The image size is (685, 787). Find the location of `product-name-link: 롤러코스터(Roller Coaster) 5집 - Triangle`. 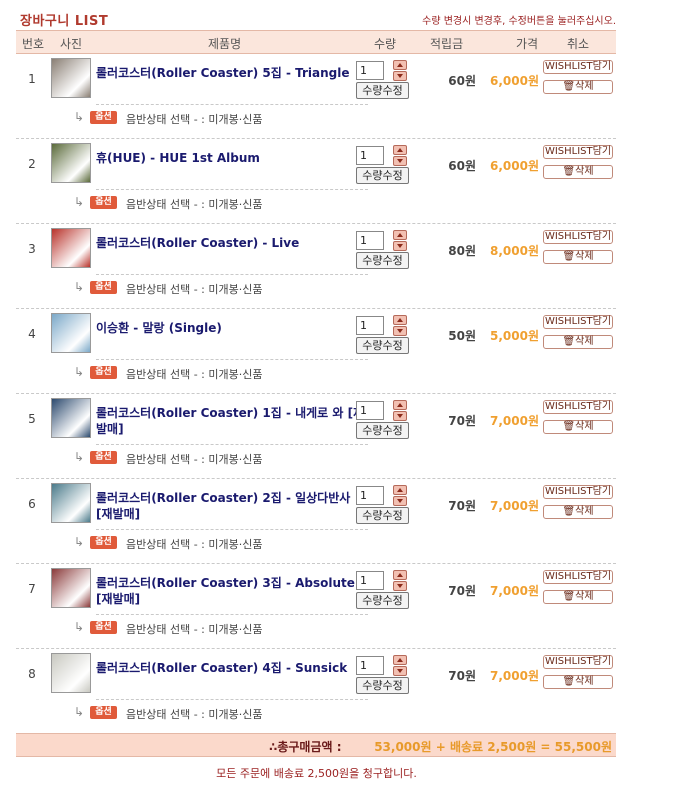

product-name-link: 롤러코스터(Roller Coaster) 5집 - Triangle is located at coordinates (232, 73).